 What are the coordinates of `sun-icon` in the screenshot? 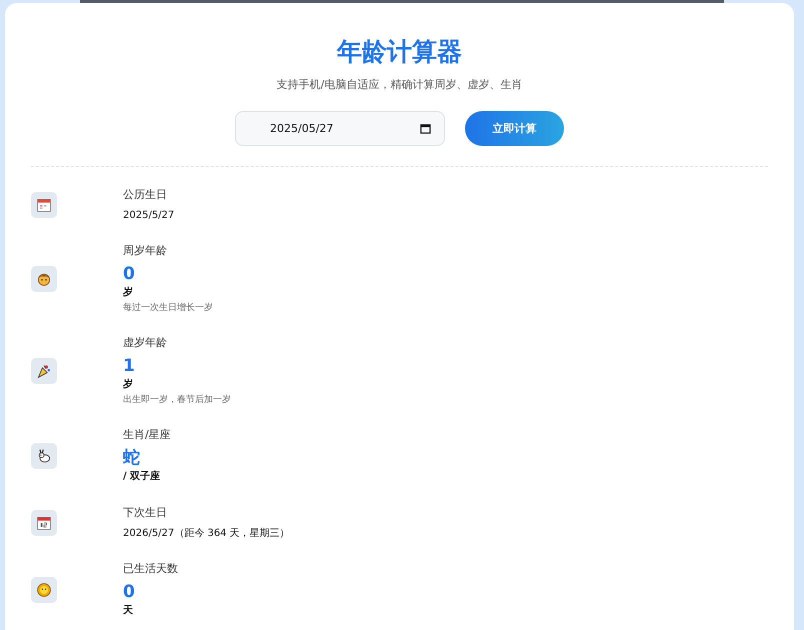 It's located at (44, 590).